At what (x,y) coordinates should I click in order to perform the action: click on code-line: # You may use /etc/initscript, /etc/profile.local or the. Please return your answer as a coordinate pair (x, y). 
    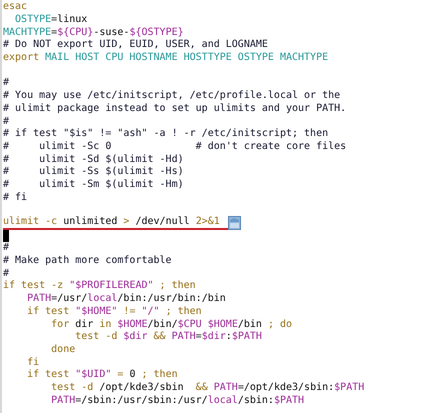
    Looking at the image, I should click on (171, 96).